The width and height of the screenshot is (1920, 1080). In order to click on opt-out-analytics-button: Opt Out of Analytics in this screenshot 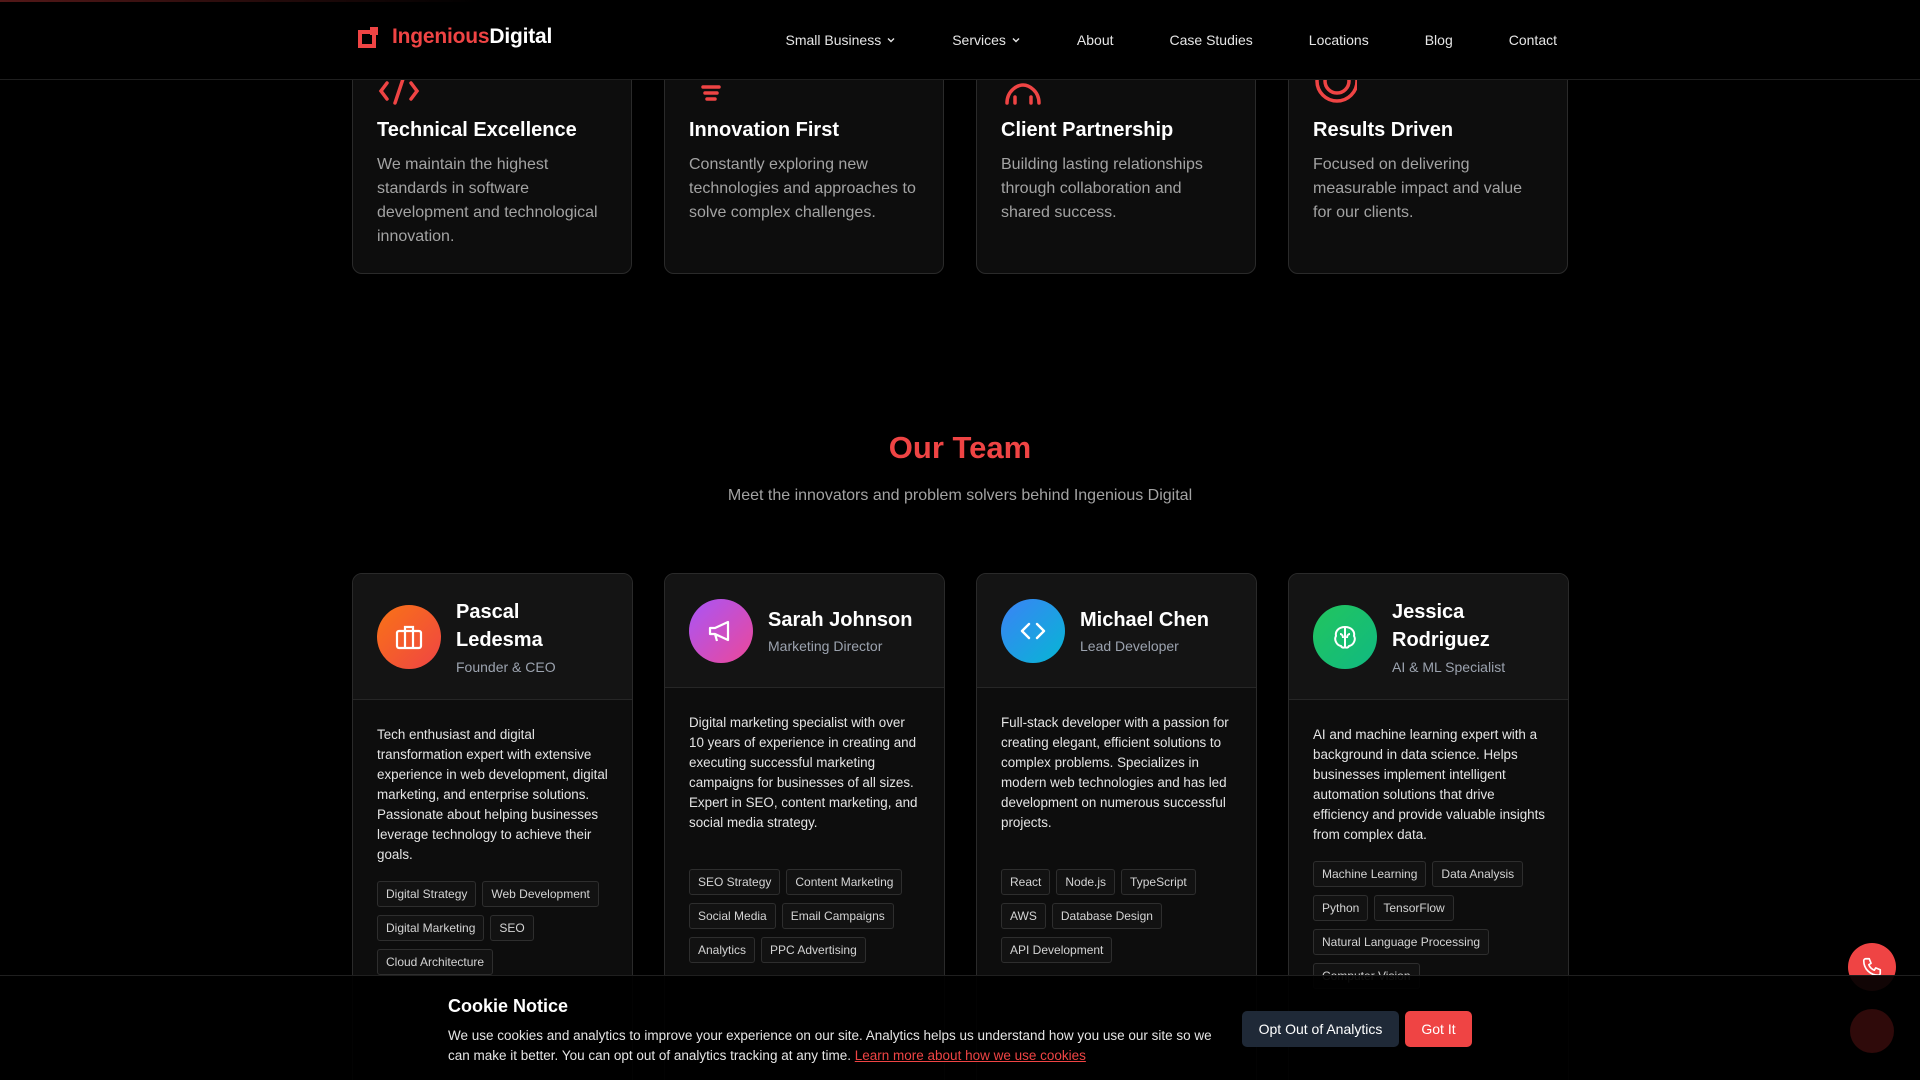, I will do `click(1320, 1029)`.